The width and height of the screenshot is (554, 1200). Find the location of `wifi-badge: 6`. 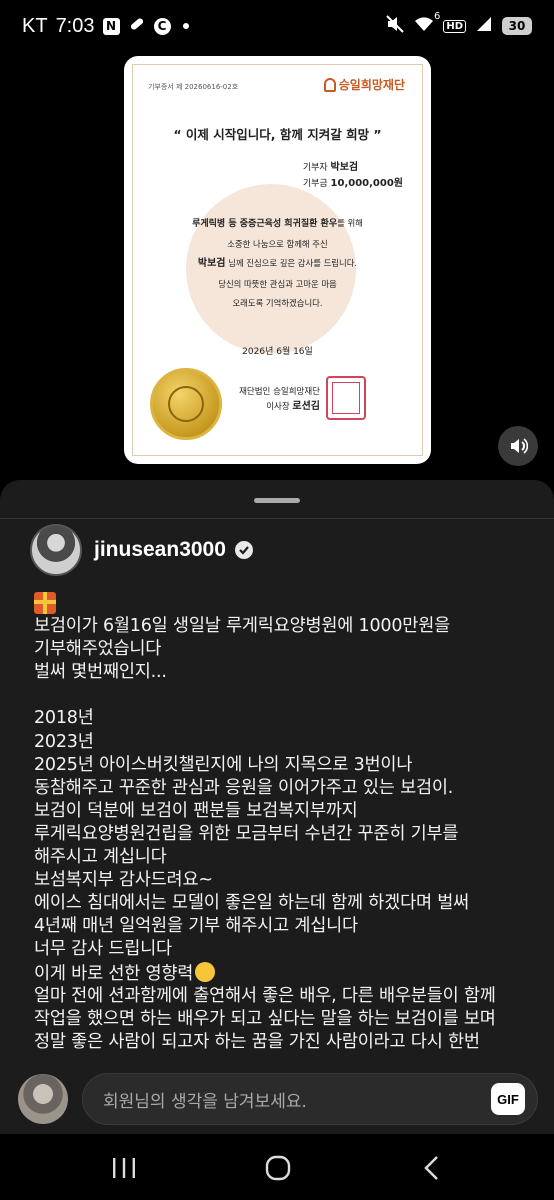

wifi-badge: 6 is located at coordinates (437, 16).